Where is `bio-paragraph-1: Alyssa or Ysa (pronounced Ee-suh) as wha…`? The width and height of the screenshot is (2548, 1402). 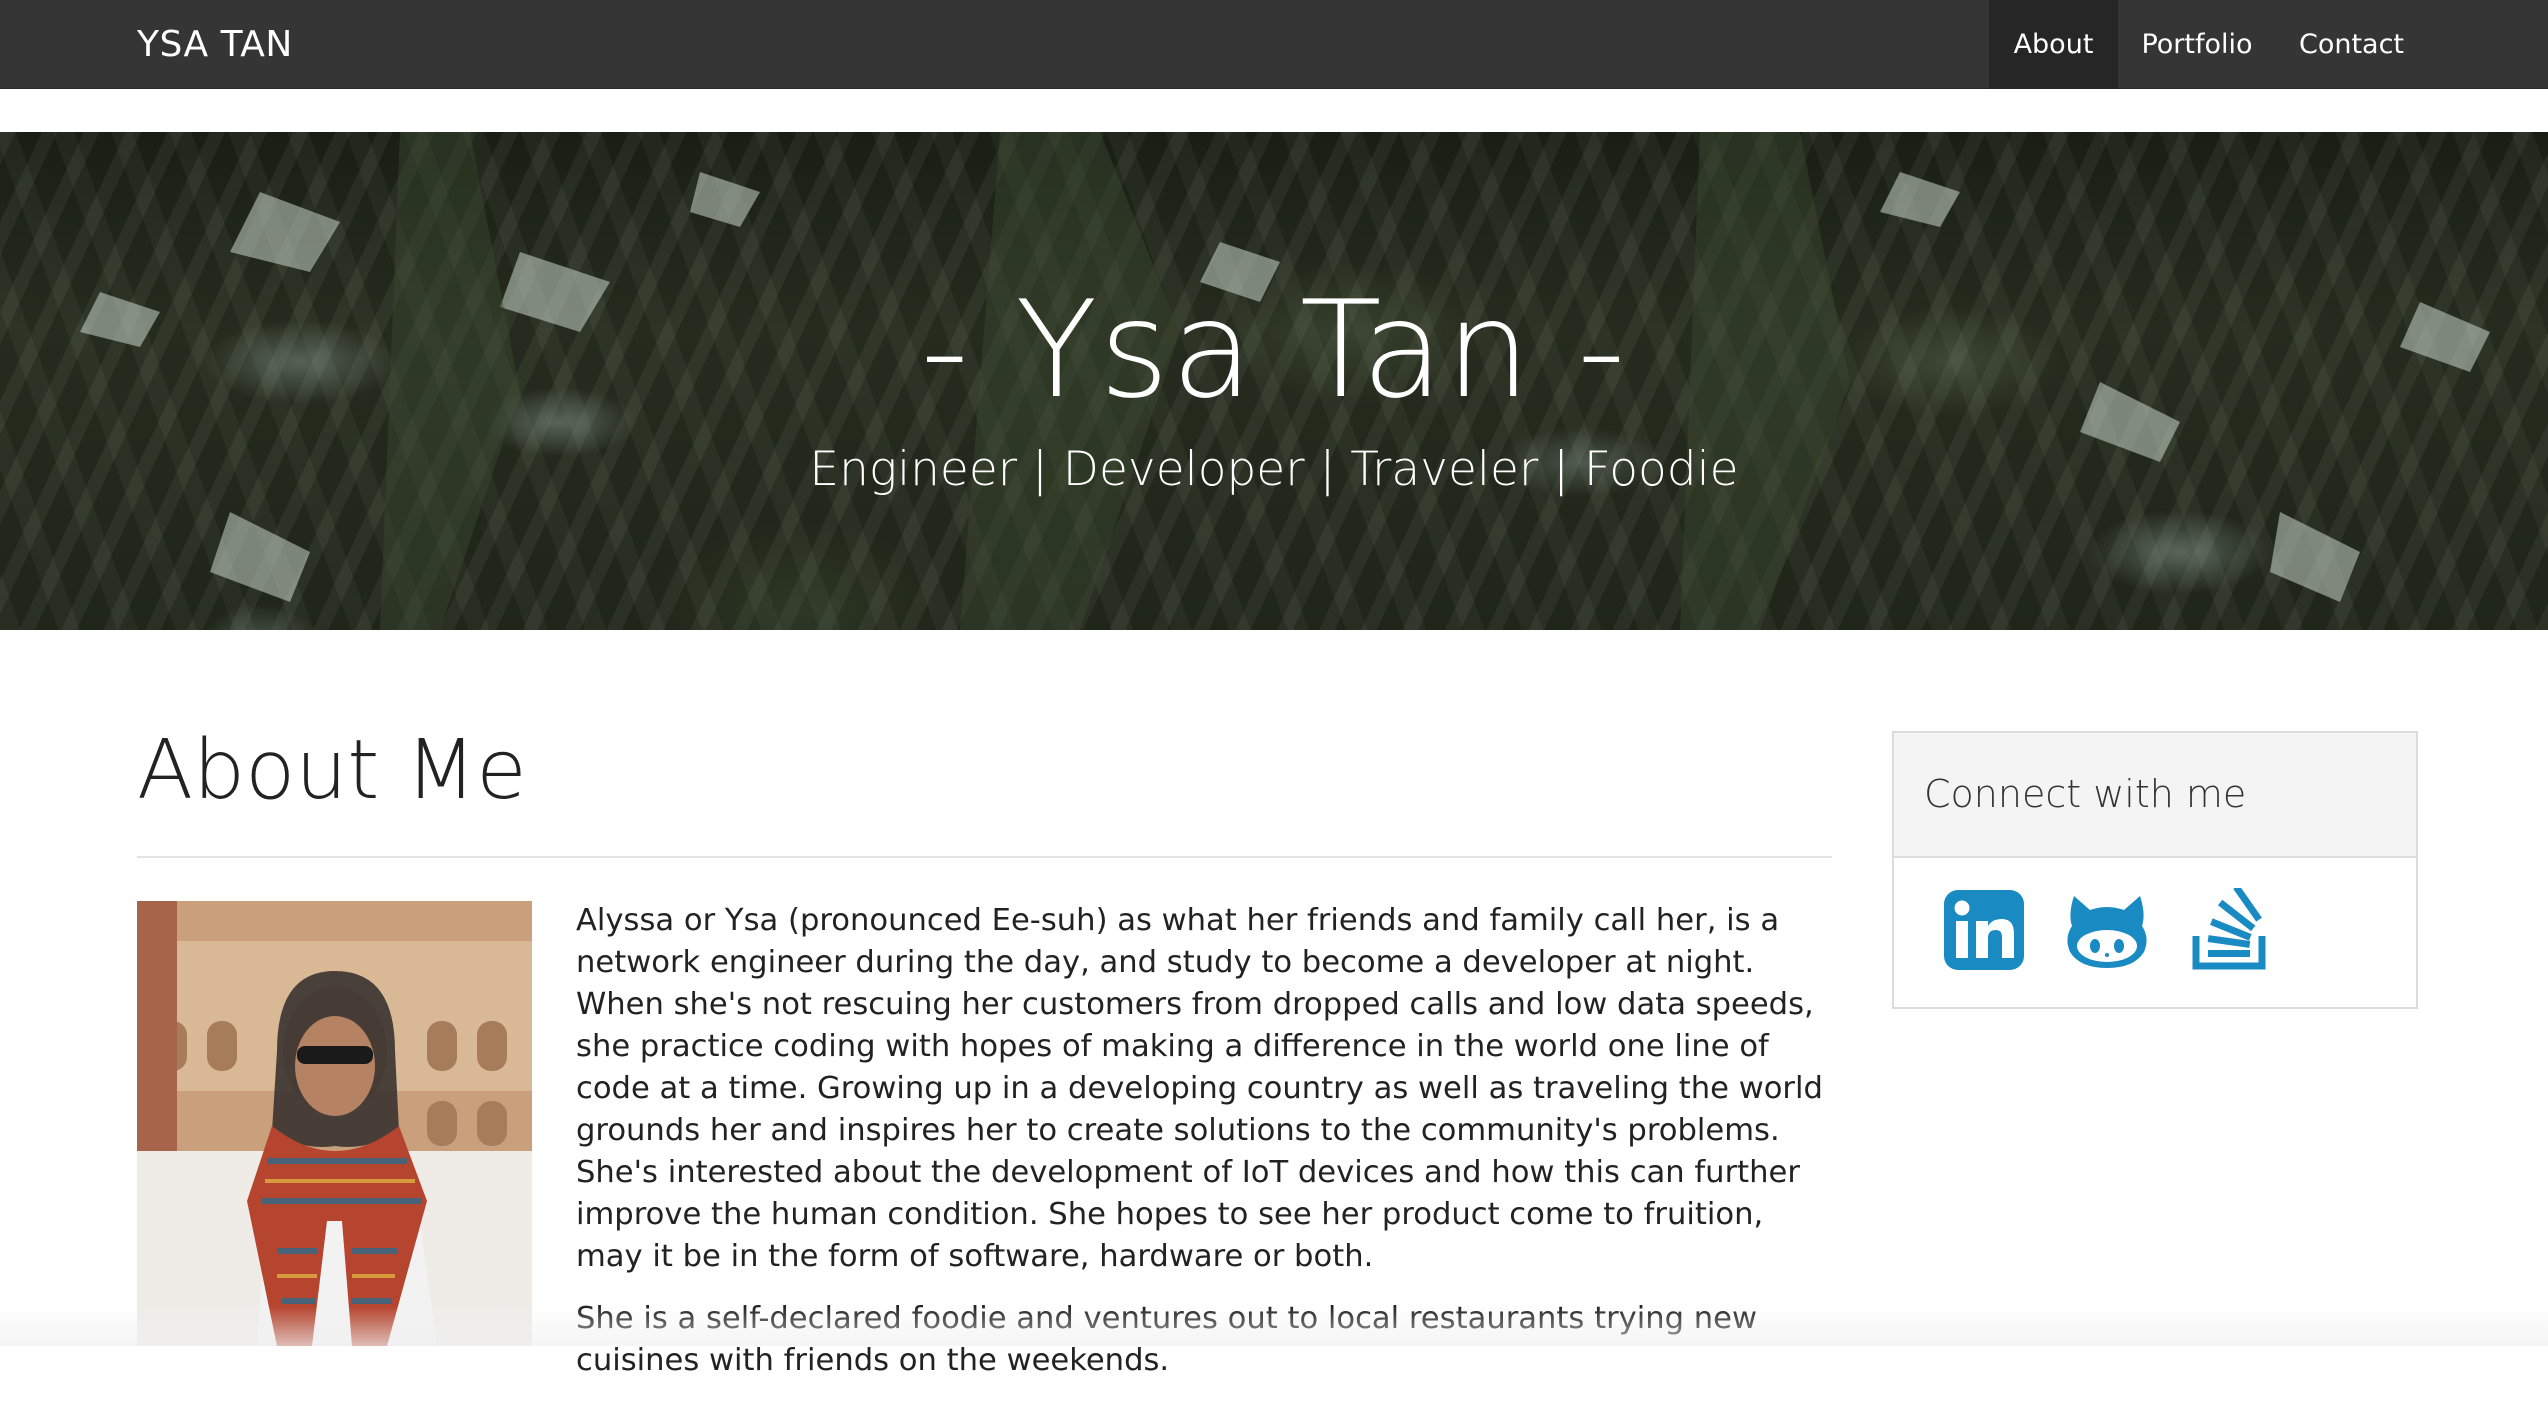
bio-paragraph-1: Alyssa or Ysa (pronounced Ee-suh) as wha… is located at coordinates (1199, 1088).